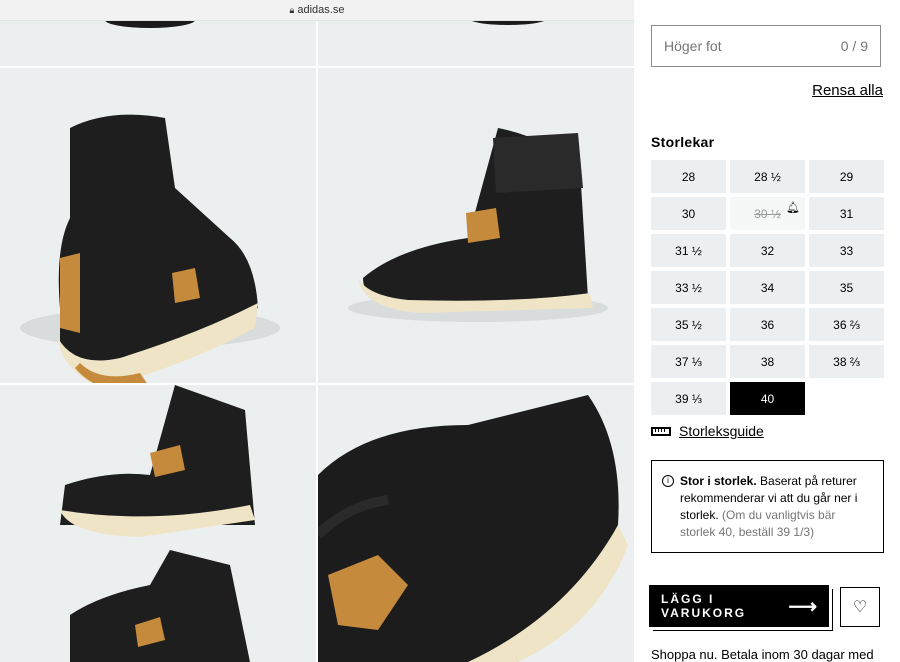 The width and height of the screenshot is (900, 662). I want to click on size-label: 34, so click(767, 287).